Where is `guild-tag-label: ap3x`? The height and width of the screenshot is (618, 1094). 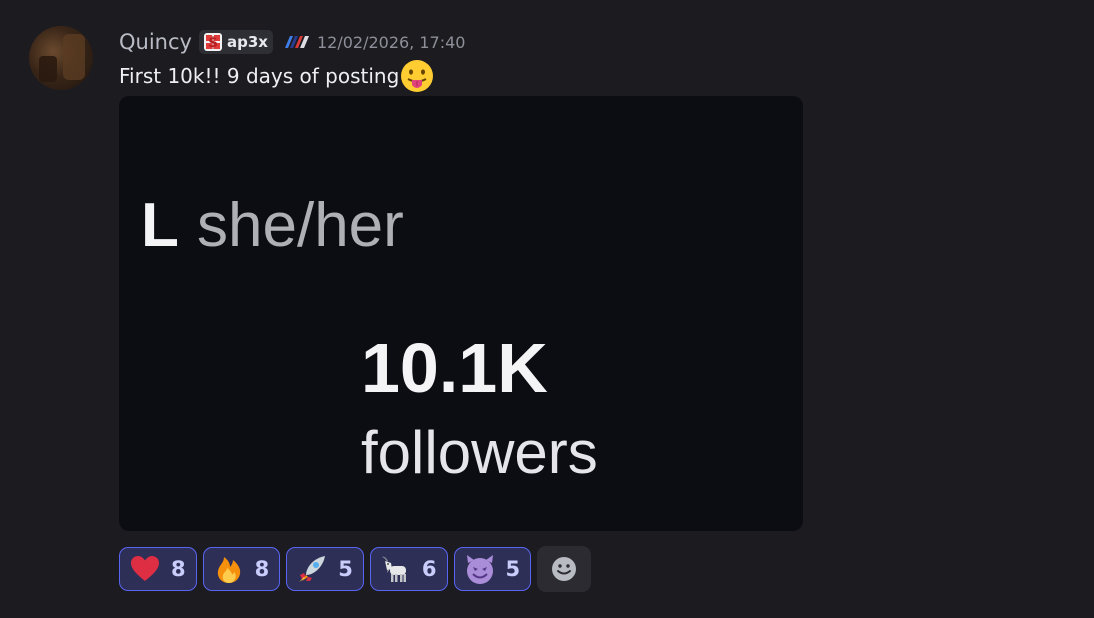
guild-tag-label: ap3x is located at coordinates (247, 42).